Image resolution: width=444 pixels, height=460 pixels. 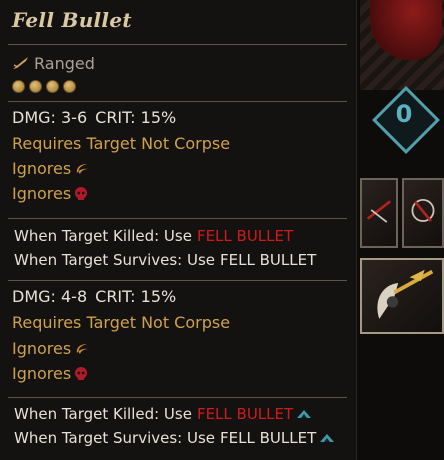 I want to click on v1-crit: CRIT: 15%, so click(x=136, y=117).